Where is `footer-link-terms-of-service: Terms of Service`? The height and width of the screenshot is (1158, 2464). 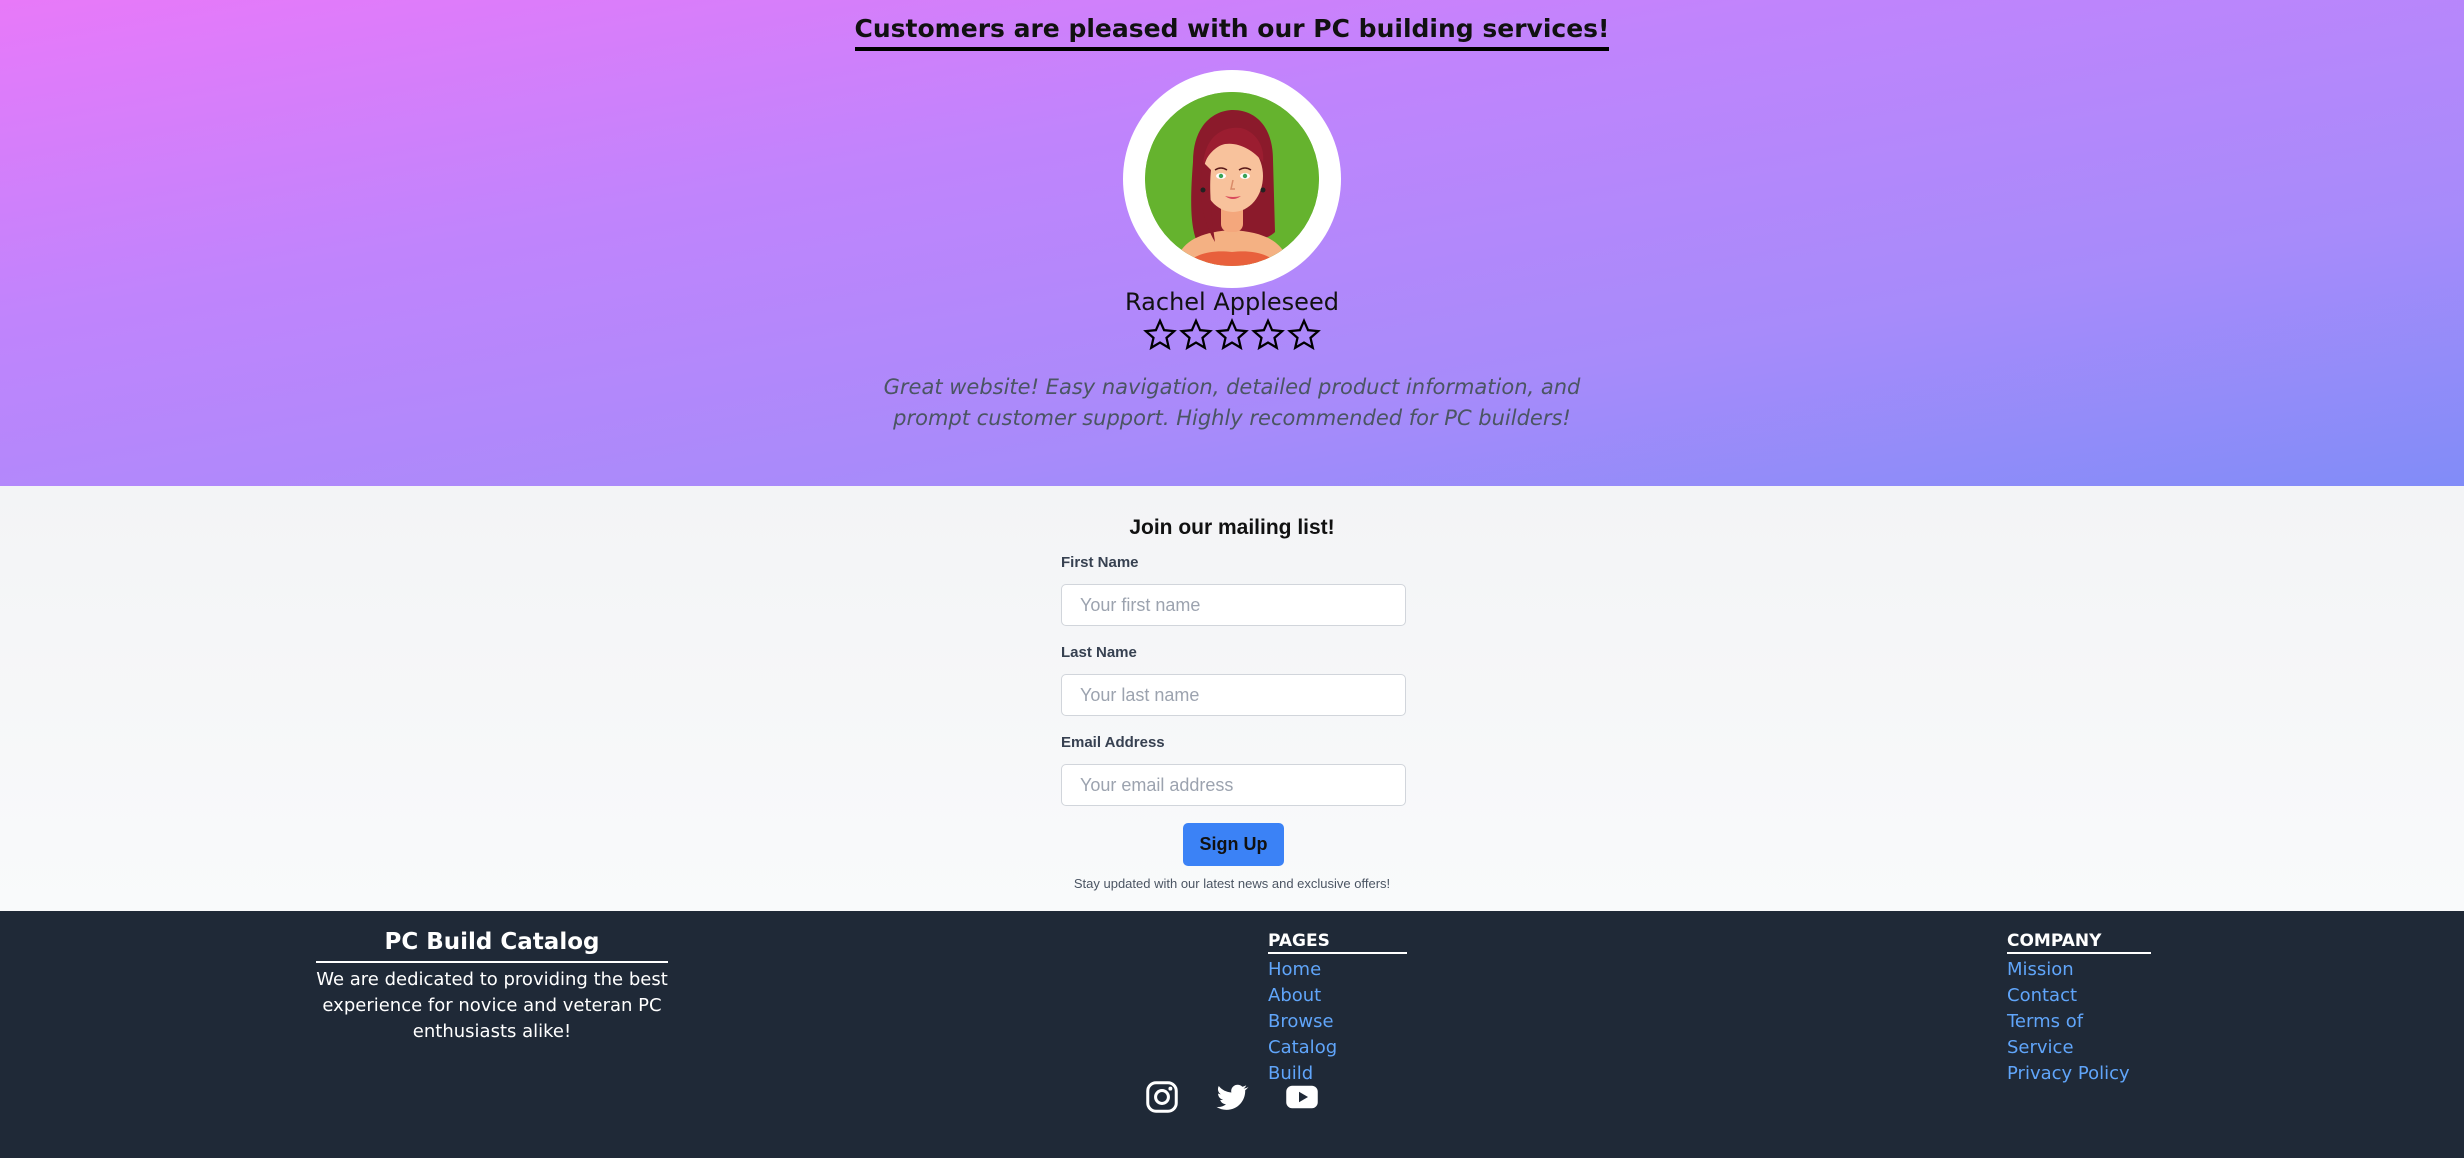 footer-link-terms-of-service: Terms of Service is located at coordinates (2079, 1035).